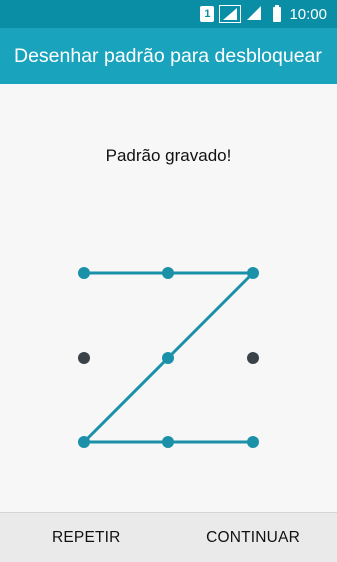 The height and width of the screenshot is (562, 337). What do you see at coordinates (207, 14) in the screenshot?
I see `sim-1-icon: 1` at bounding box center [207, 14].